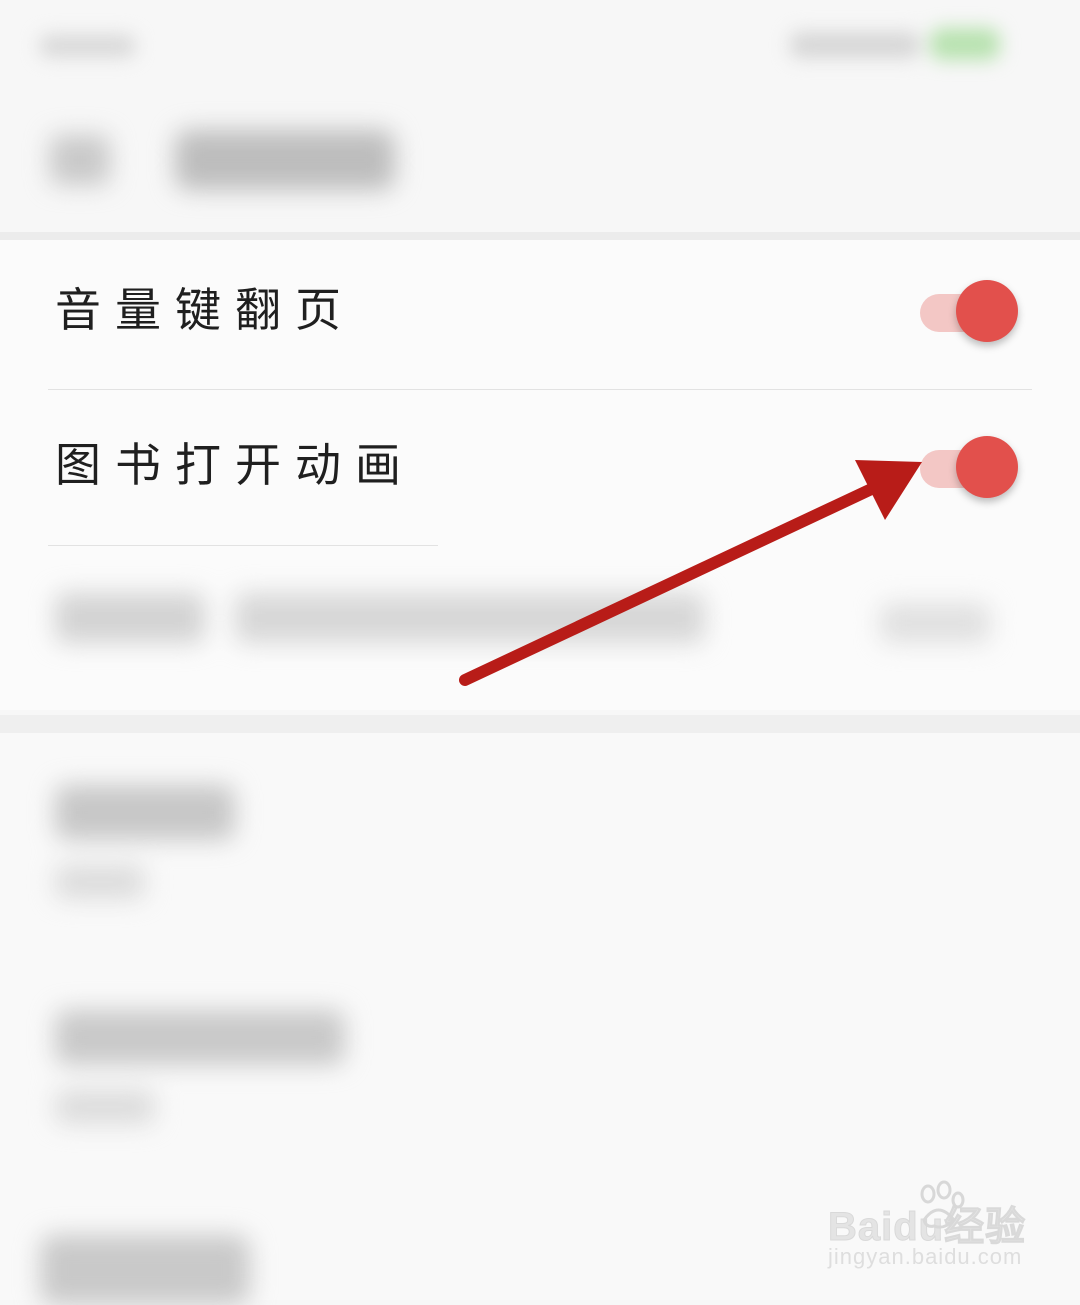 Image resolution: width=1080 pixels, height=1305 pixels. I want to click on page-header, so click(540, 165).